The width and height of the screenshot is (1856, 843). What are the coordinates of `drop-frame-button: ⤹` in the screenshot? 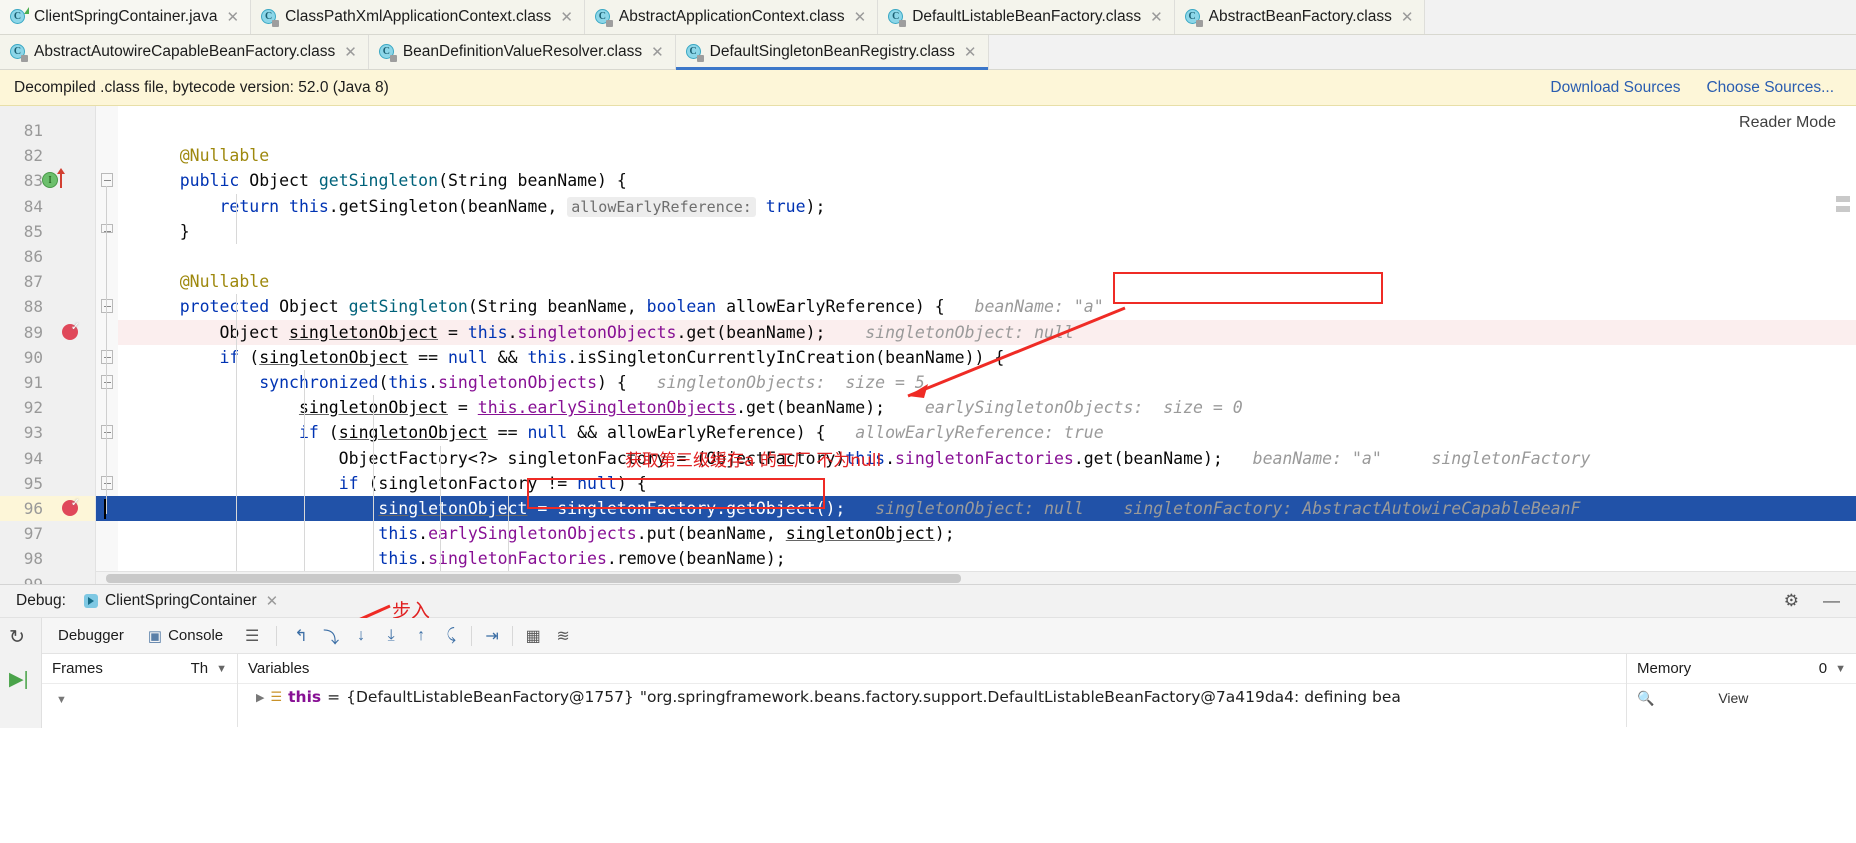 It's located at (451, 636).